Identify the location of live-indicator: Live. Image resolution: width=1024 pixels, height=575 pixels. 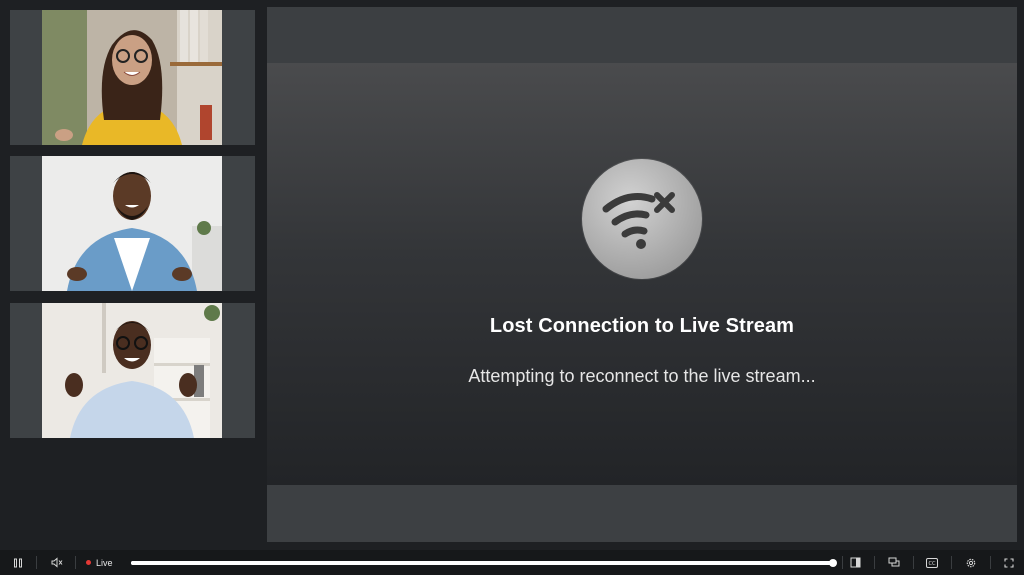
(99, 562).